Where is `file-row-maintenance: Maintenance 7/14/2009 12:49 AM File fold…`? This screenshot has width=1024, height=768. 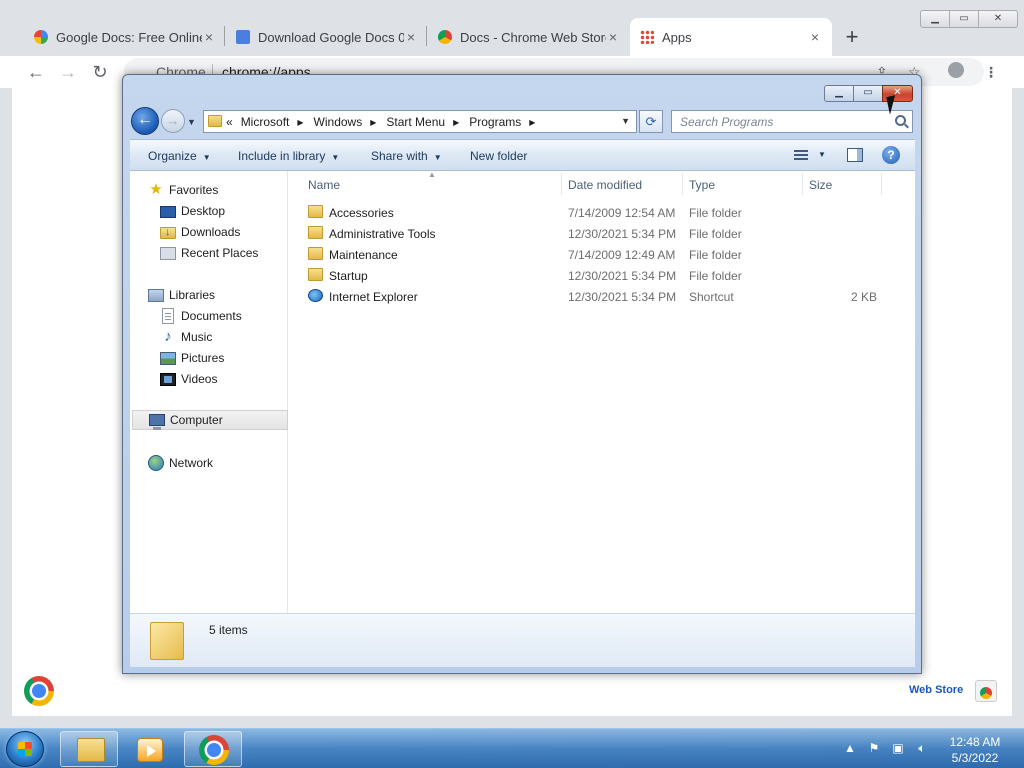
file-row-maintenance: Maintenance 7/14/2009 12:49 AM File fold… is located at coordinates (602, 254).